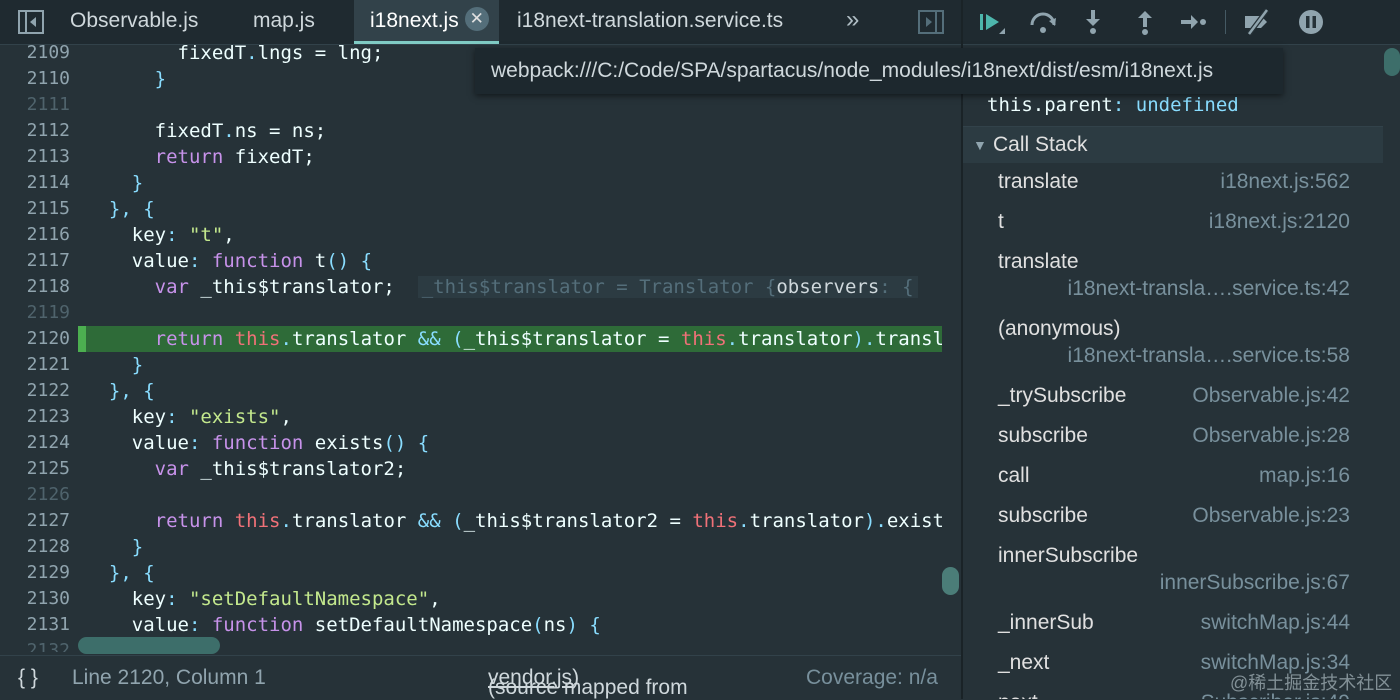 The image size is (1400, 700). What do you see at coordinates (35, 209) in the screenshot?
I see `line-number: 2115` at bounding box center [35, 209].